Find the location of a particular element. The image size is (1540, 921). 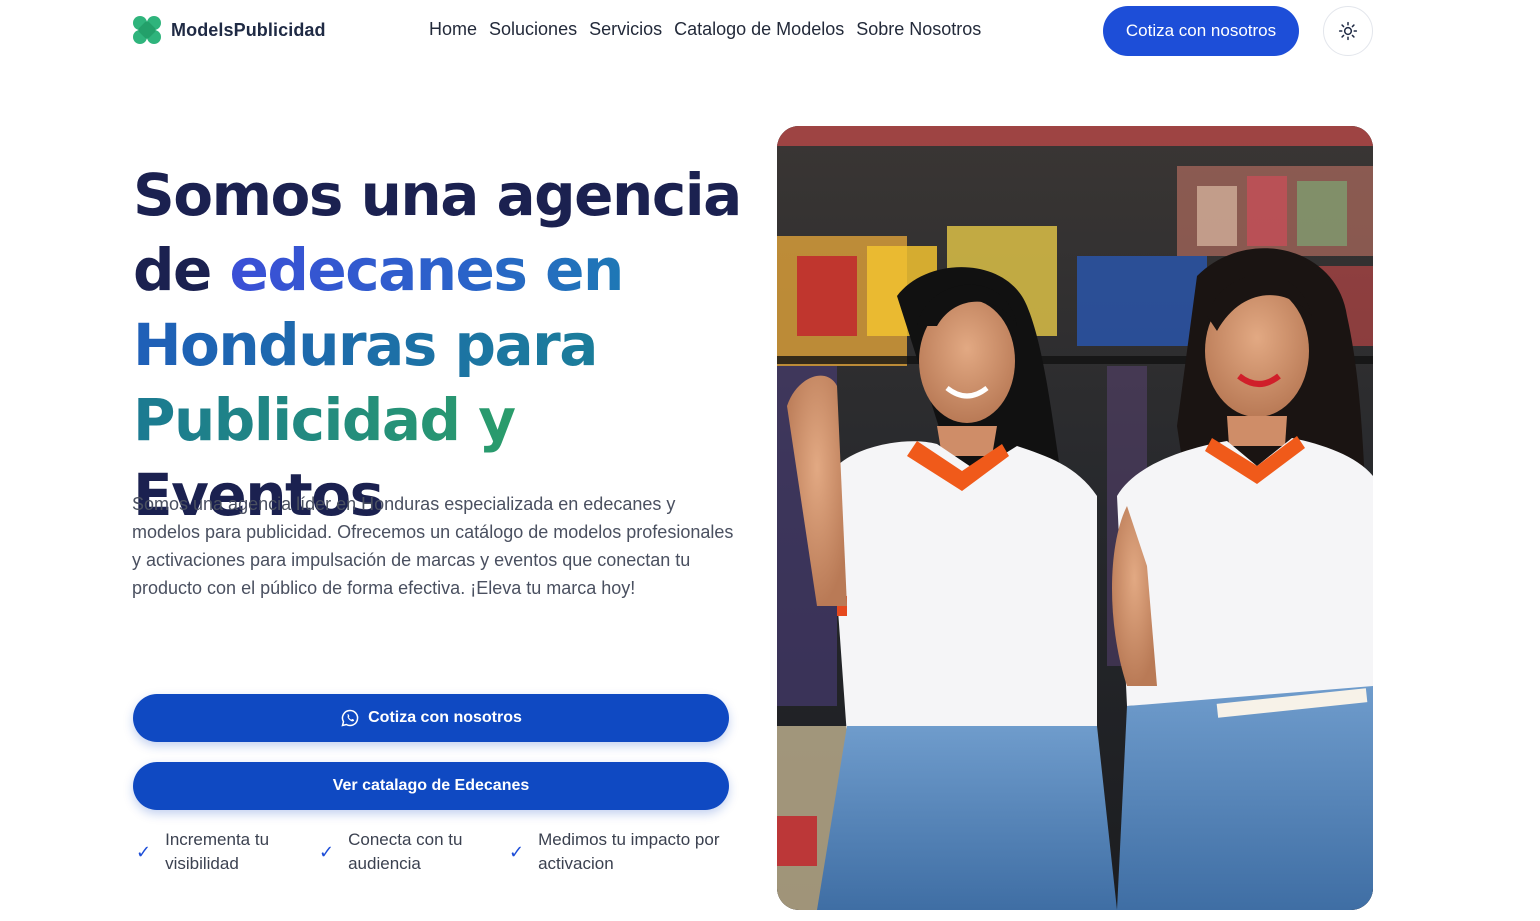

headline-line-2b: edecanes en is located at coordinates (427, 270).